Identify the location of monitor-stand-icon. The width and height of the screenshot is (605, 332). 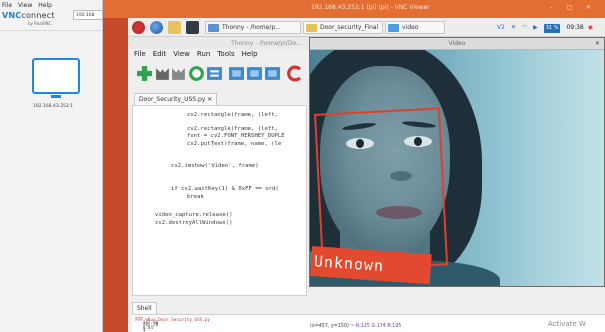
(56, 96).